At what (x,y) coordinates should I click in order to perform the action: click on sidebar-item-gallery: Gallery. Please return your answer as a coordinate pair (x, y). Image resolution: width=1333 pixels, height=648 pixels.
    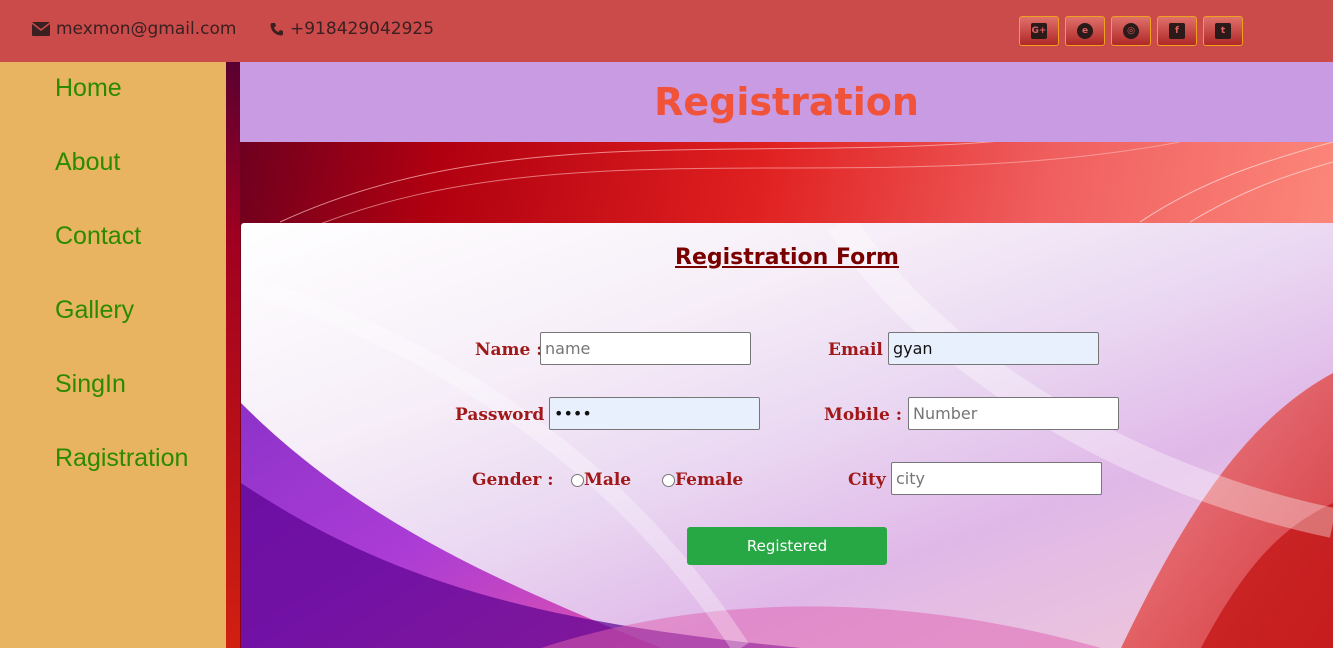
    Looking at the image, I should click on (94, 310).